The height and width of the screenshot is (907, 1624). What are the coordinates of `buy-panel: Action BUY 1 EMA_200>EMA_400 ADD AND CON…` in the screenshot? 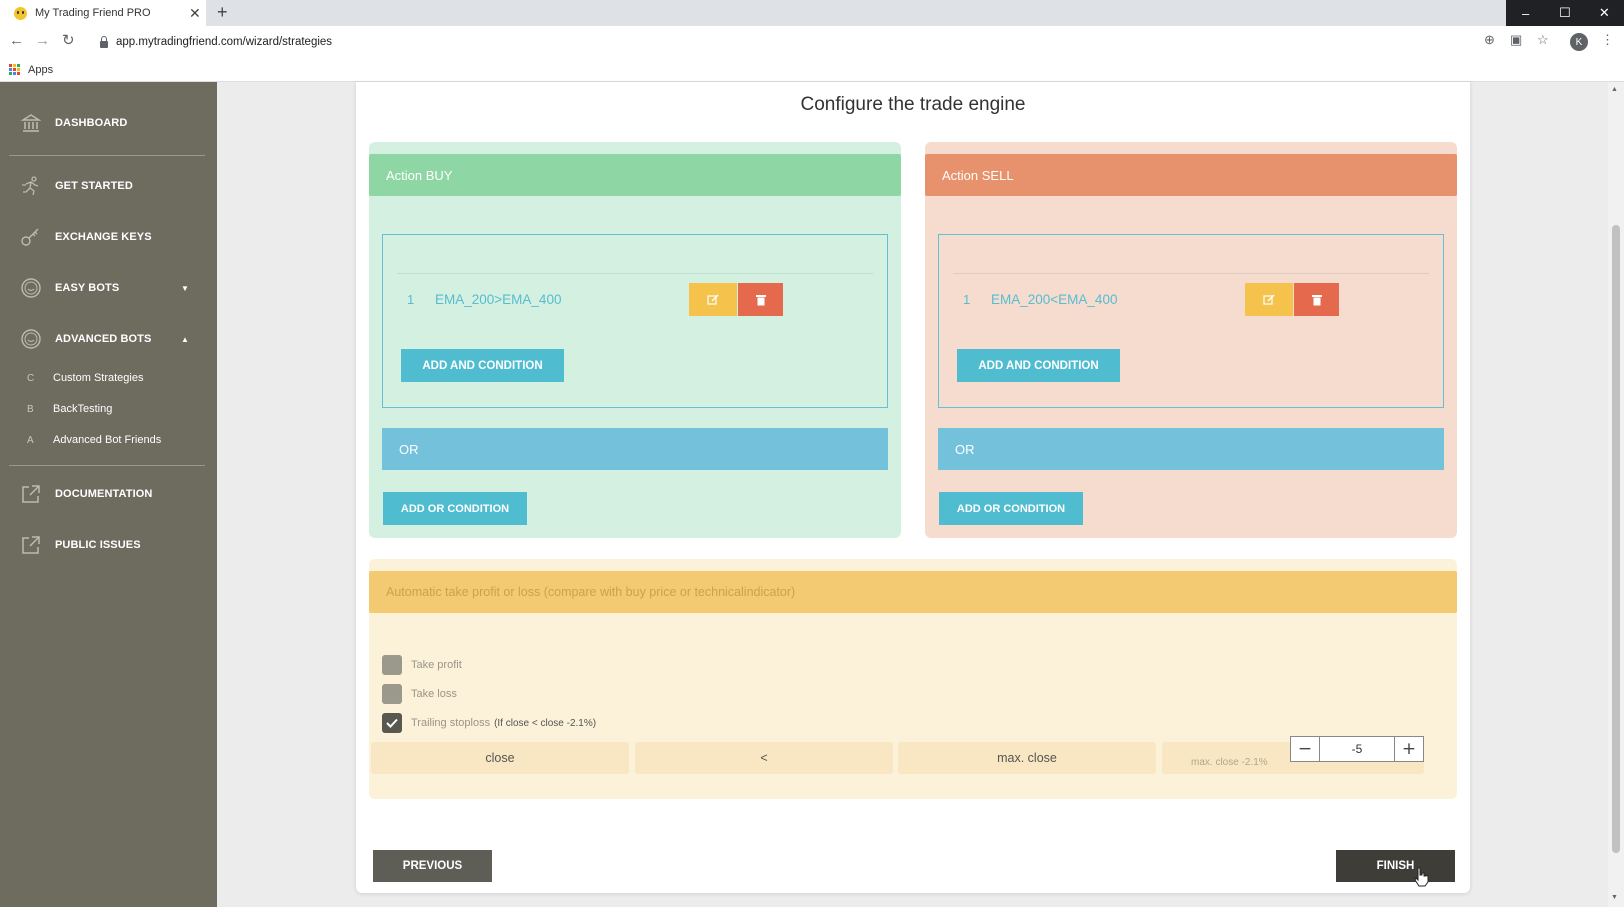 It's located at (635, 340).